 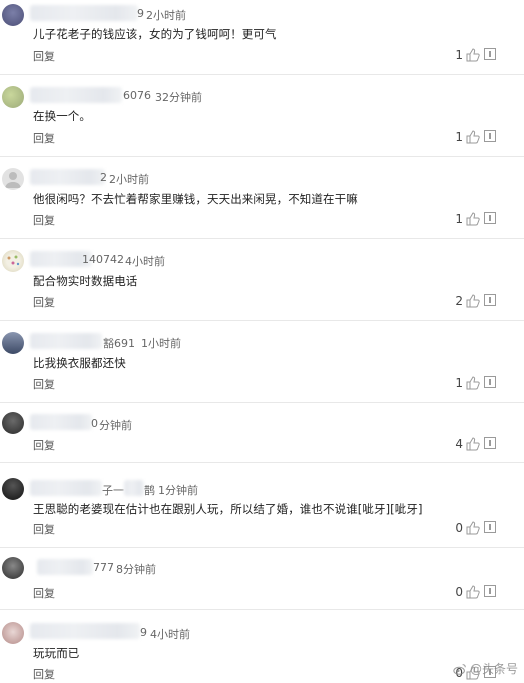 I want to click on comment-item: 2 2小时前 他很闲吗？不去忙着帮家里赚钱，天天出来闲晃，不知道在干嘛 回复 1, so click(x=262, y=198).